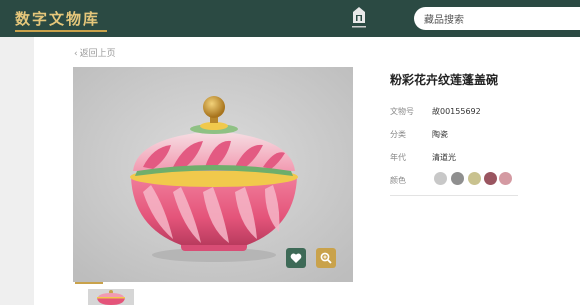 The image size is (580, 305). I want to click on back-label: 返回上页, so click(97, 54).